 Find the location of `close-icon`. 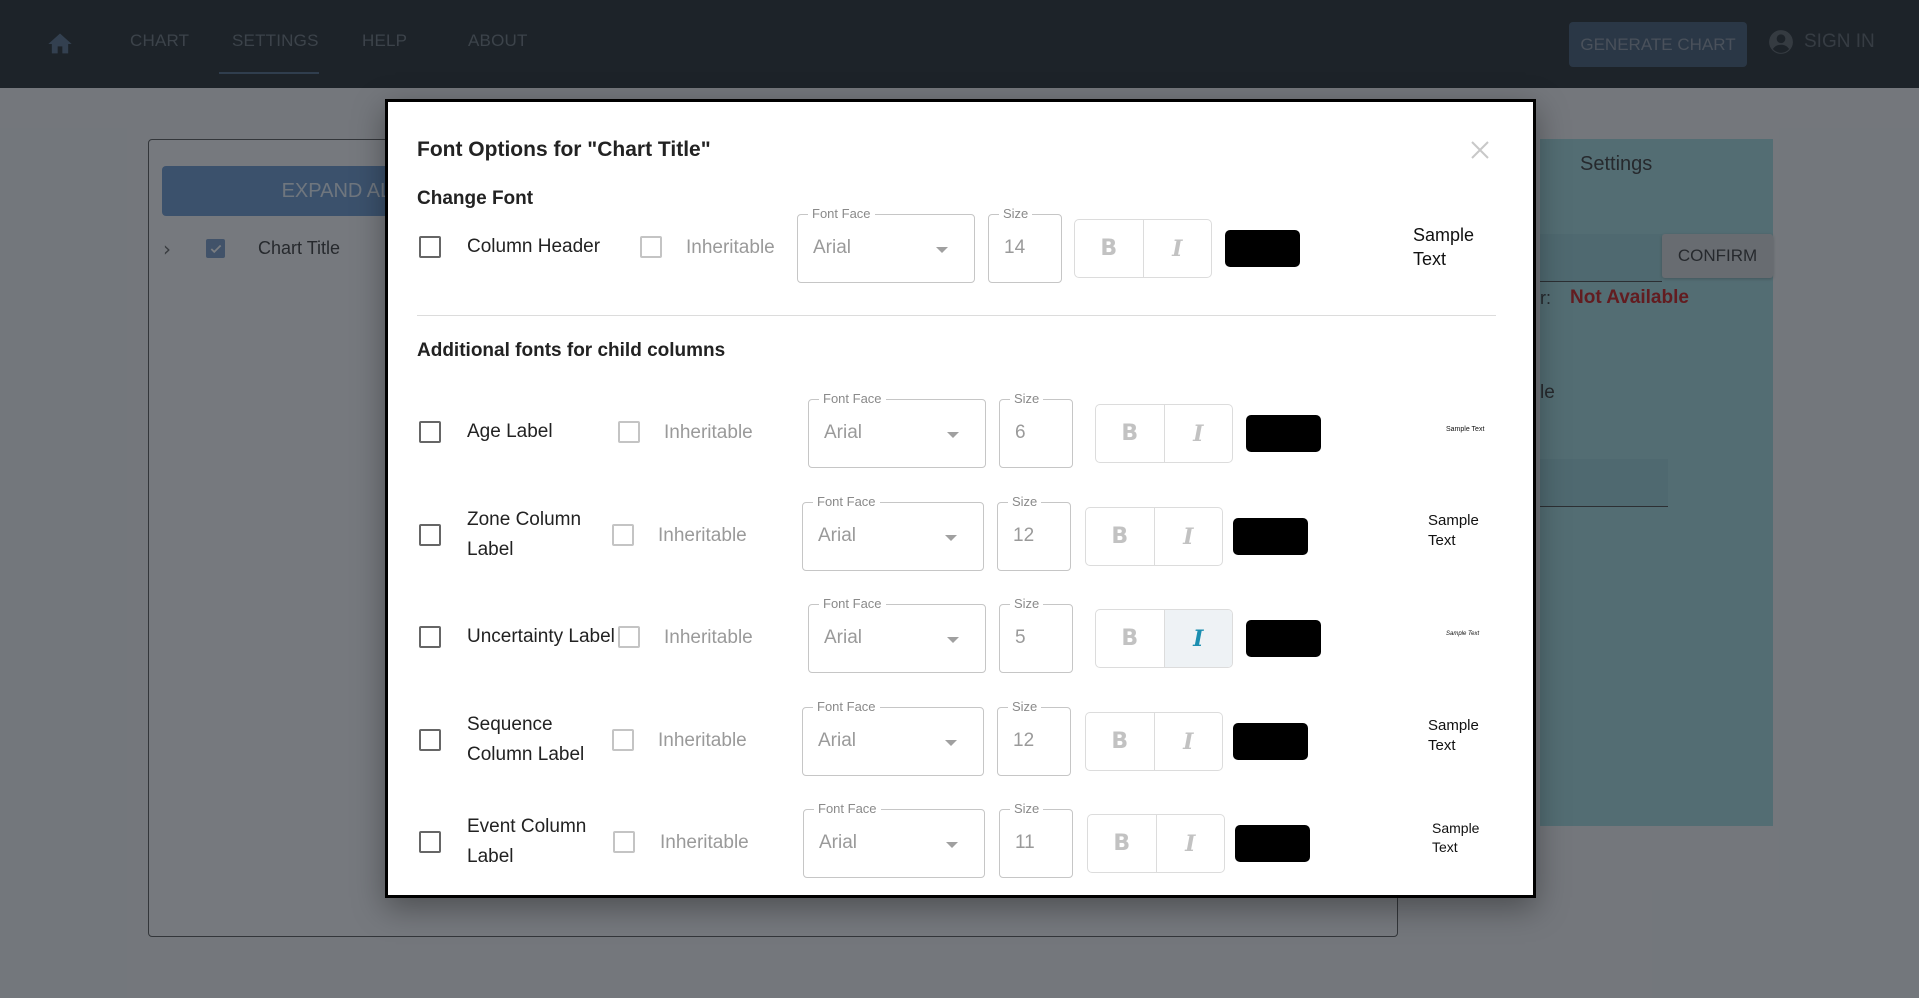

close-icon is located at coordinates (1480, 150).